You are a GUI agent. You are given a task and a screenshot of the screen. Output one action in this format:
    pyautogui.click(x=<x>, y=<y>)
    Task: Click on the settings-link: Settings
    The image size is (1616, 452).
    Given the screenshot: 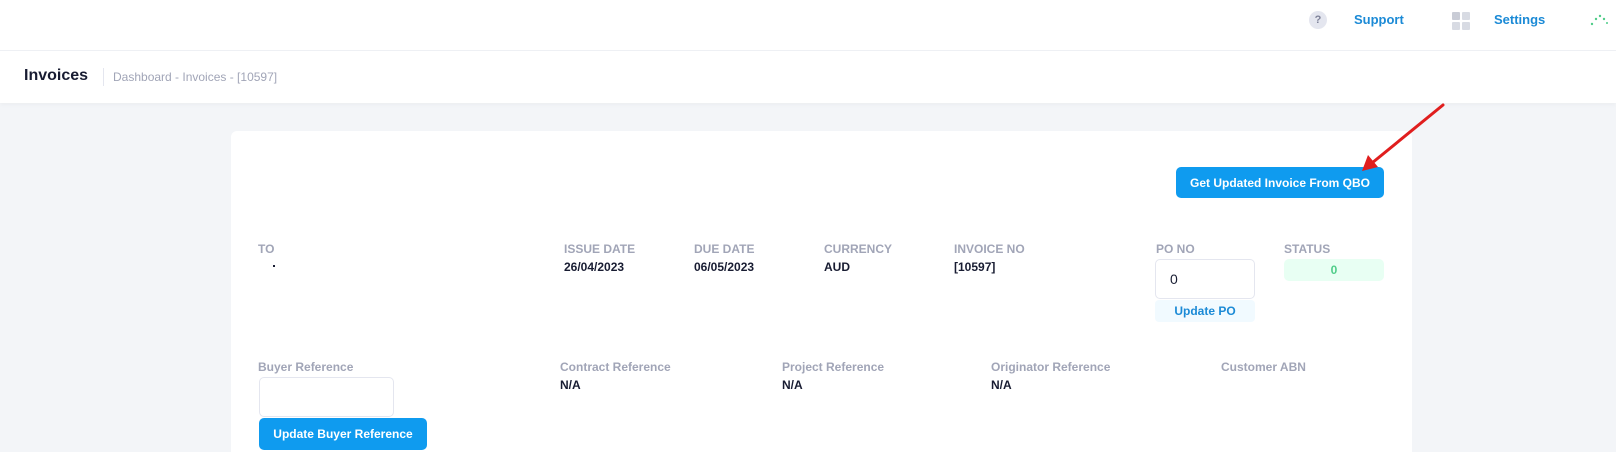 What is the action you would take?
    pyautogui.click(x=1519, y=19)
    